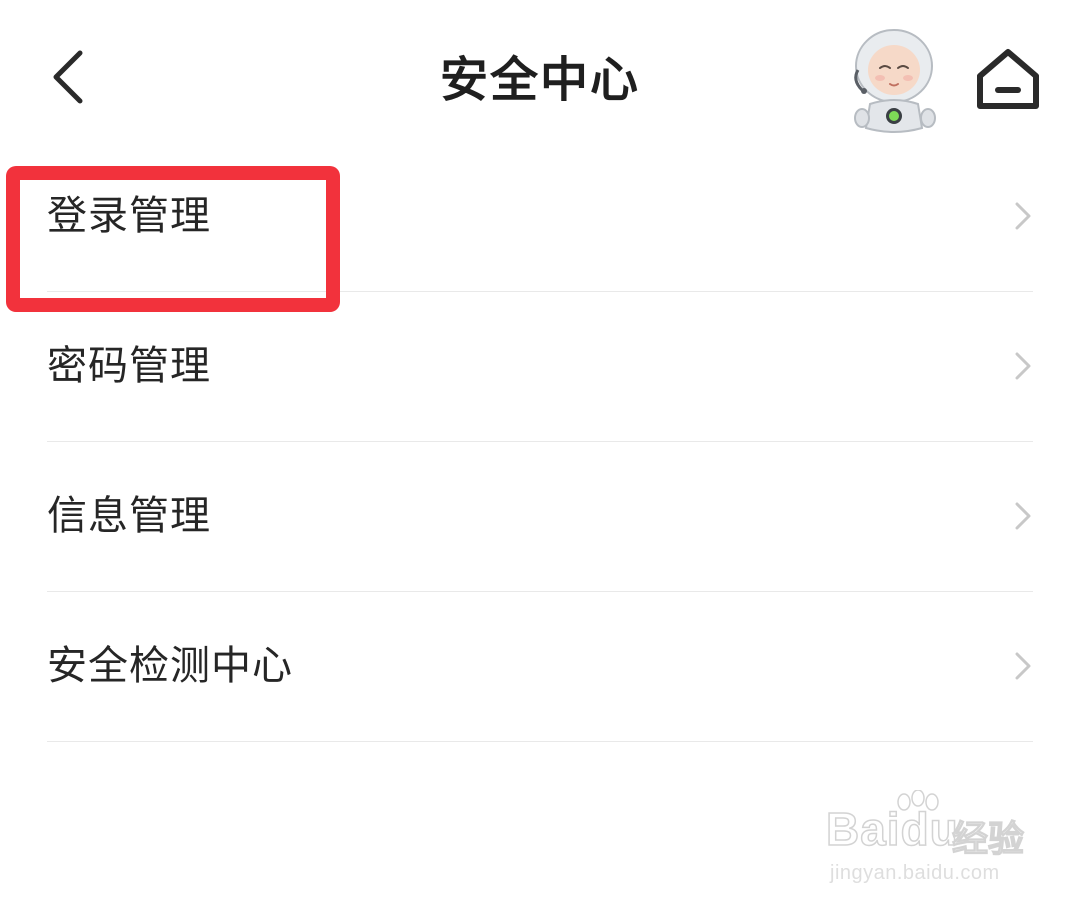  I want to click on astronaut-mascot, so click(894, 80).